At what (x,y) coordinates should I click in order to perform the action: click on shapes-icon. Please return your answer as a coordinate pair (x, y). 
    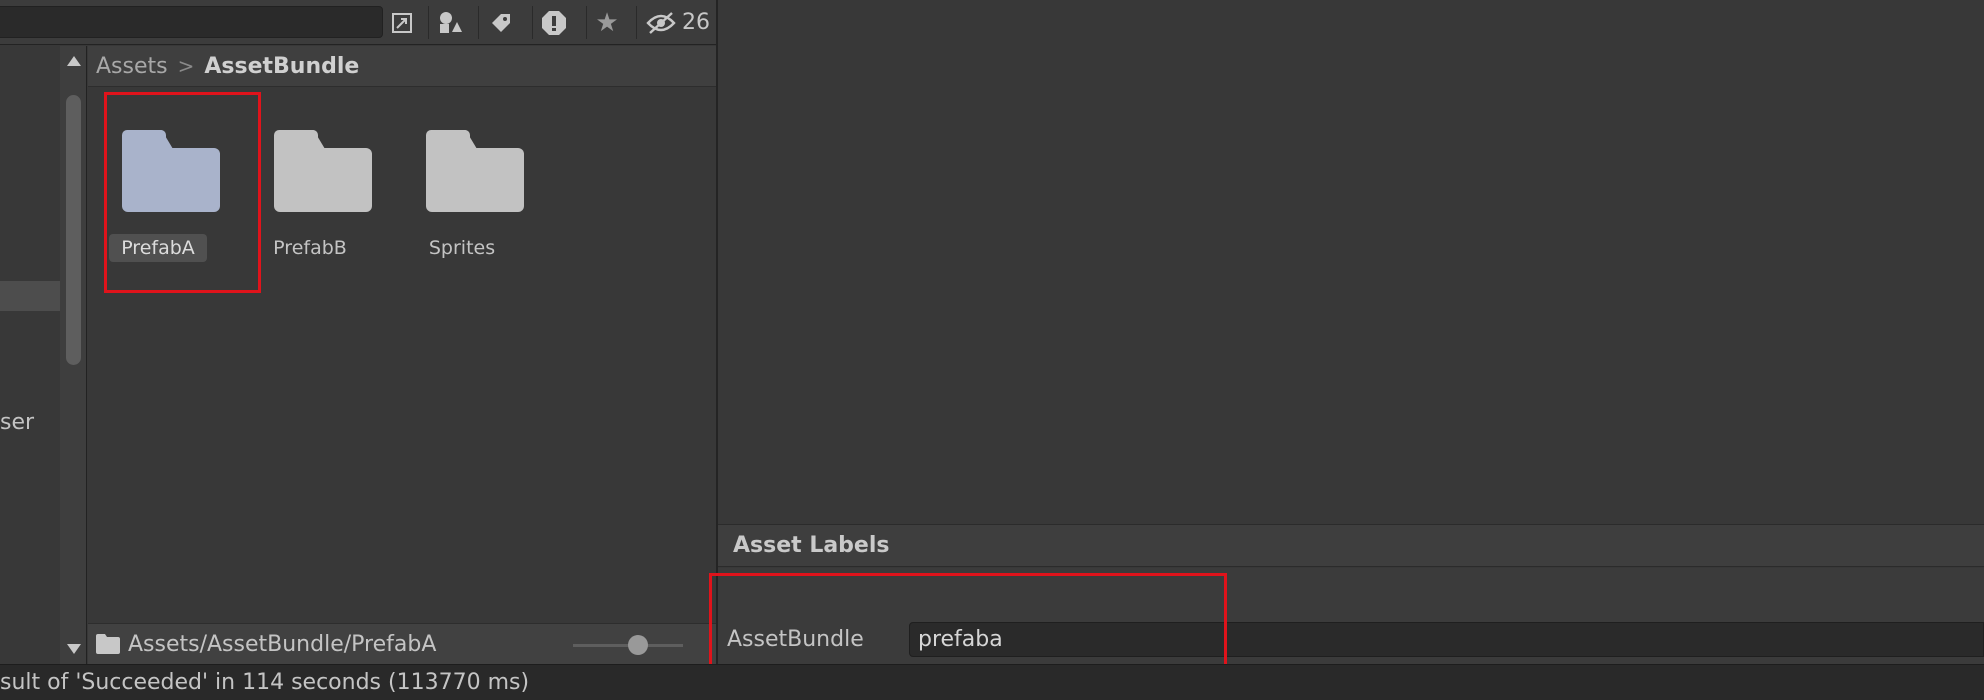
    Looking at the image, I should click on (451, 22).